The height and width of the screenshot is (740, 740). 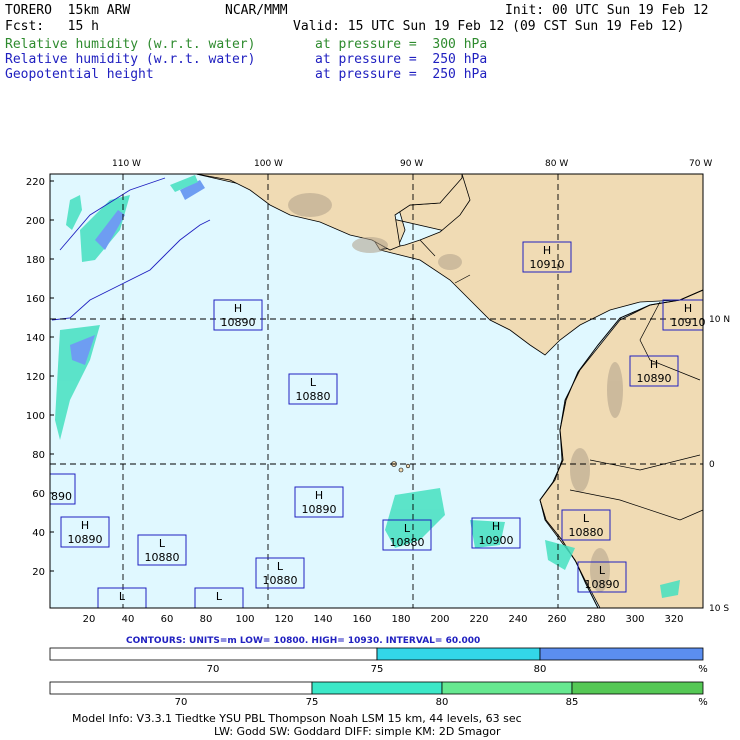 What do you see at coordinates (35, 377) in the screenshot?
I see `y-tick: 120` at bounding box center [35, 377].